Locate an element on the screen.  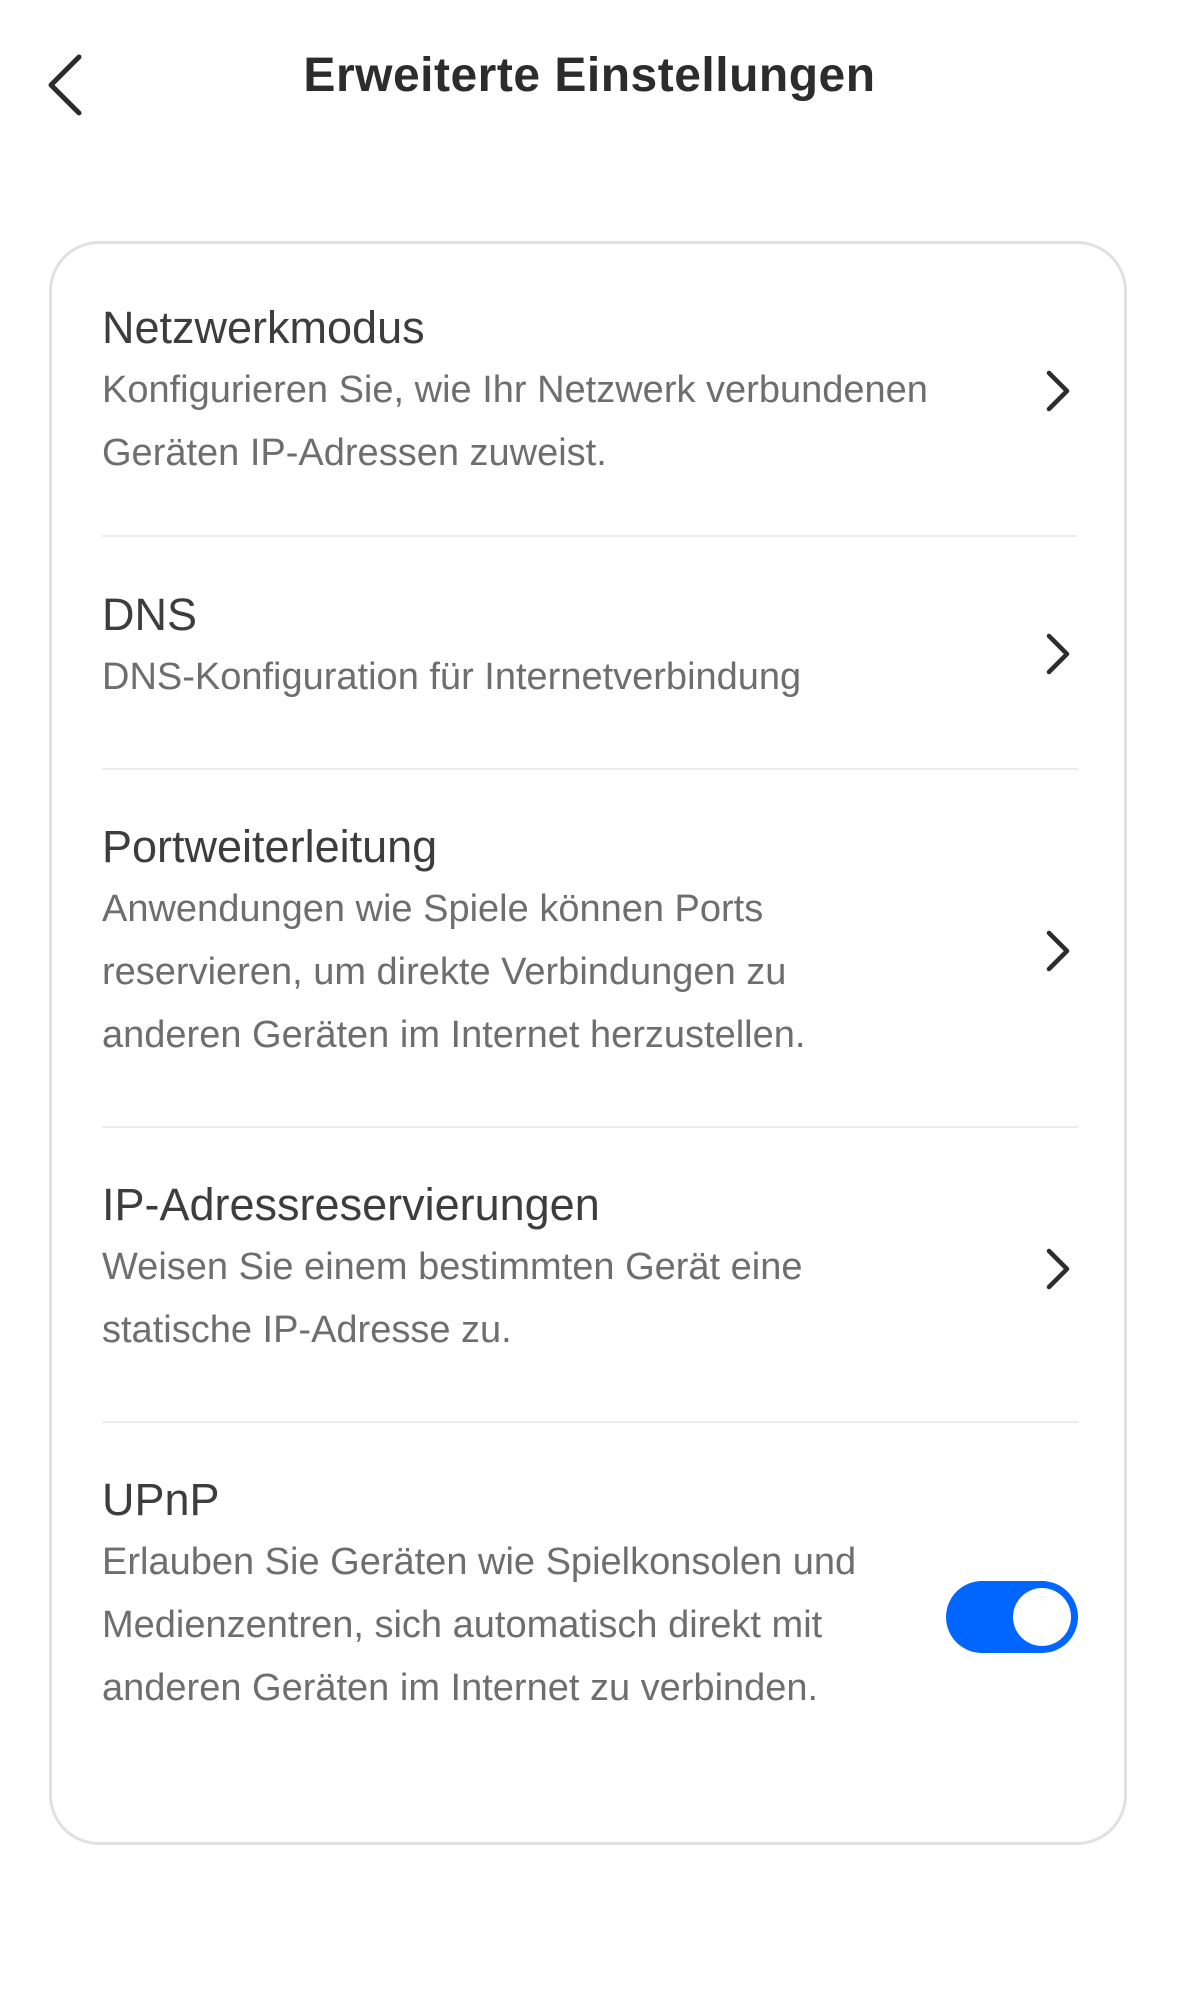
setting-title: UPnP is located at coordinates (161, 1499).